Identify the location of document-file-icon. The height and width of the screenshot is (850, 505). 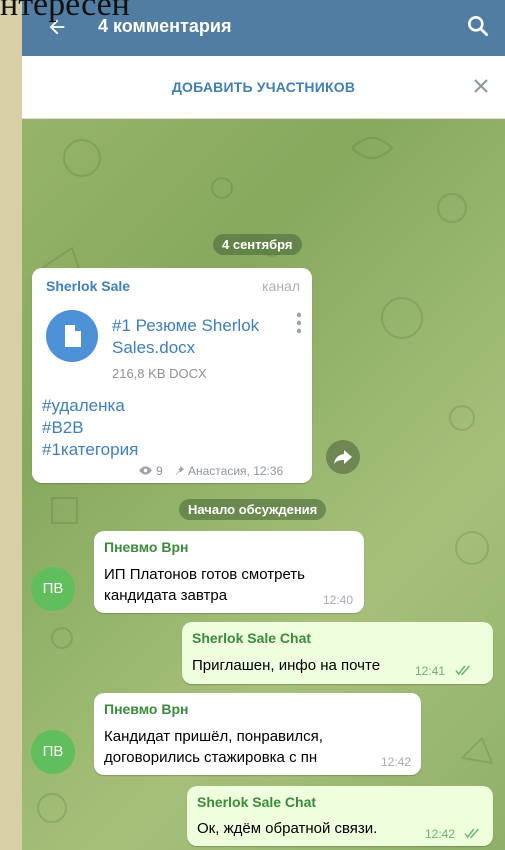
(72, 336).